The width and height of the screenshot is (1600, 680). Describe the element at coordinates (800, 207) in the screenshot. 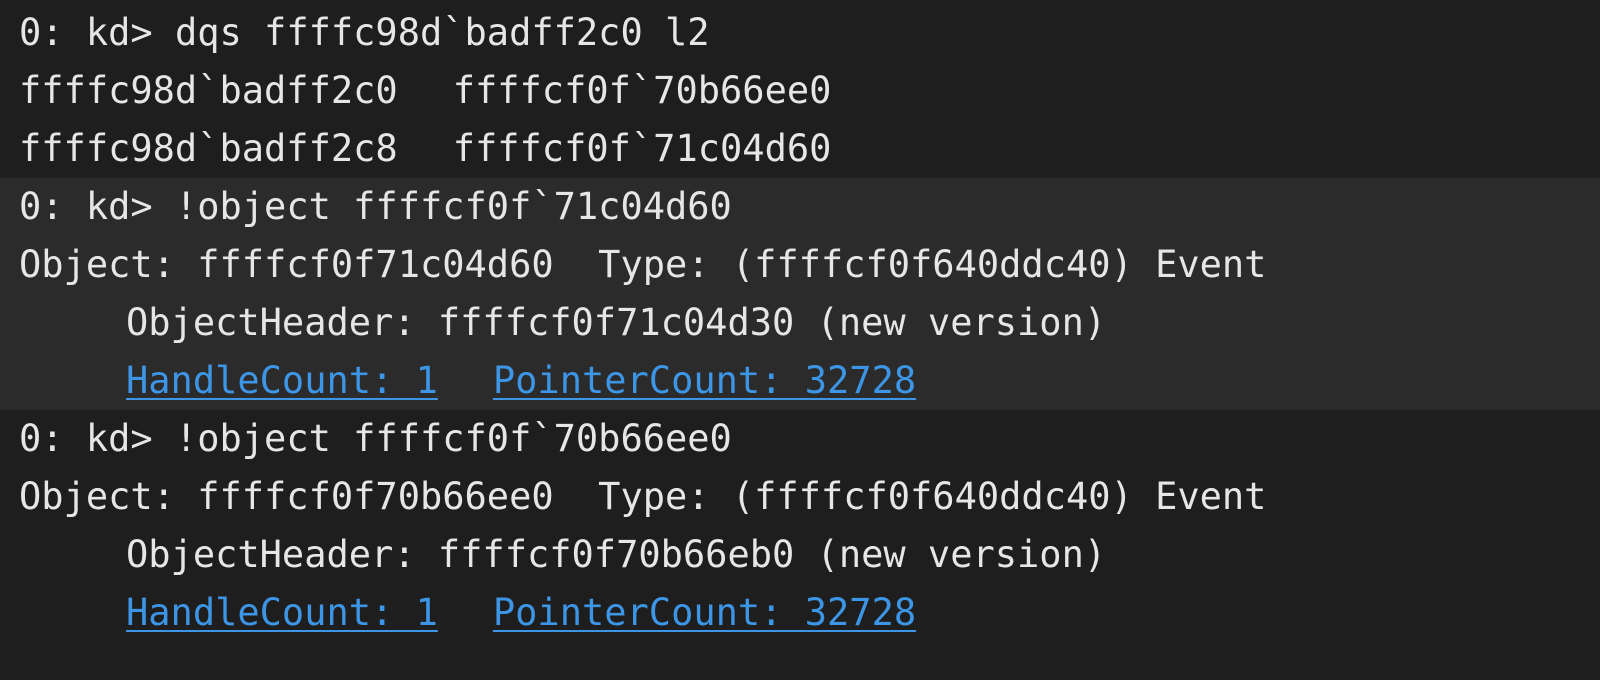

I see `command-line: 0: kd> !object ffffcf0f`71c04d60` at that location.